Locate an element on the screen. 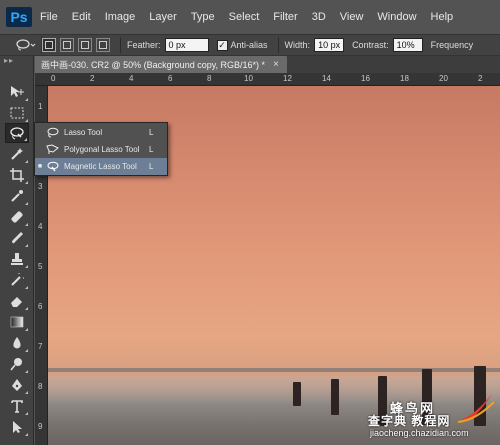 This screenshot has width=500, height=445. eraser-icon is located at coordinates (16, 302).